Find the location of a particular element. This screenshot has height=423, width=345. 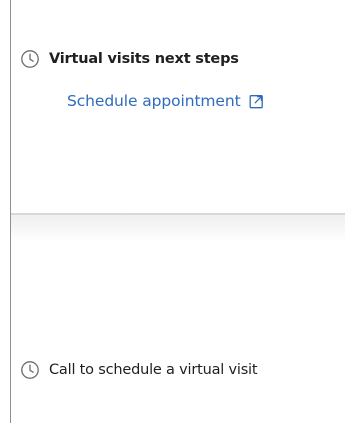

next-steps-heading-row: Virtual visits next steps is located at coordinates (129, 59).